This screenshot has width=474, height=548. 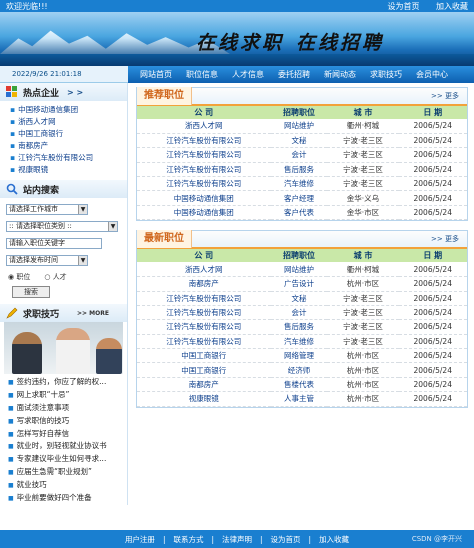 What do you see at coordinates (64, 472) in the screenshot?
I see `tip-item: 应届生急需“职业规划”` at bounding box center [64, 472].